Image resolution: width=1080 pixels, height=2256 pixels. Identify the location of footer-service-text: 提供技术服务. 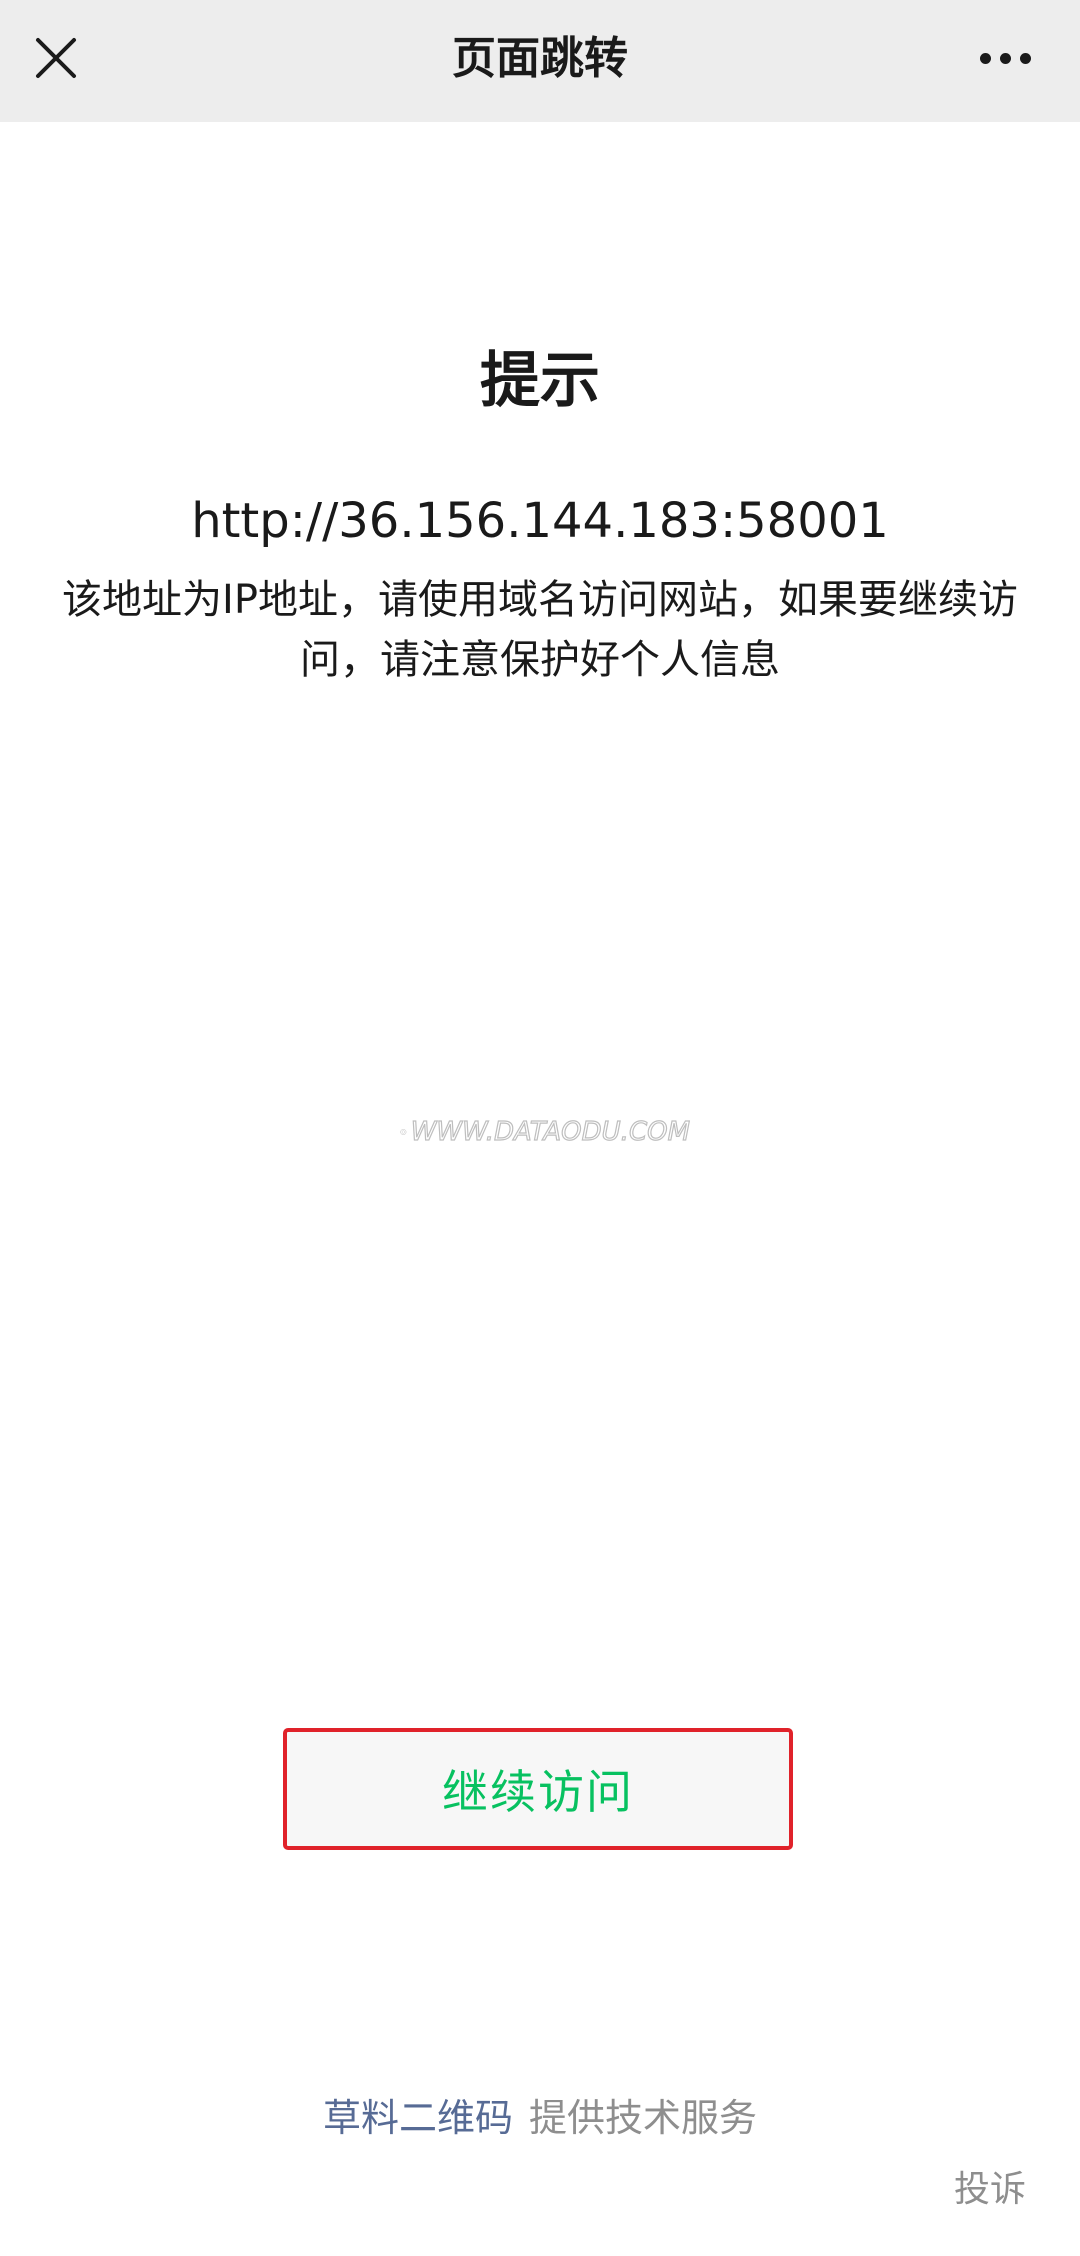
(643, 2118).